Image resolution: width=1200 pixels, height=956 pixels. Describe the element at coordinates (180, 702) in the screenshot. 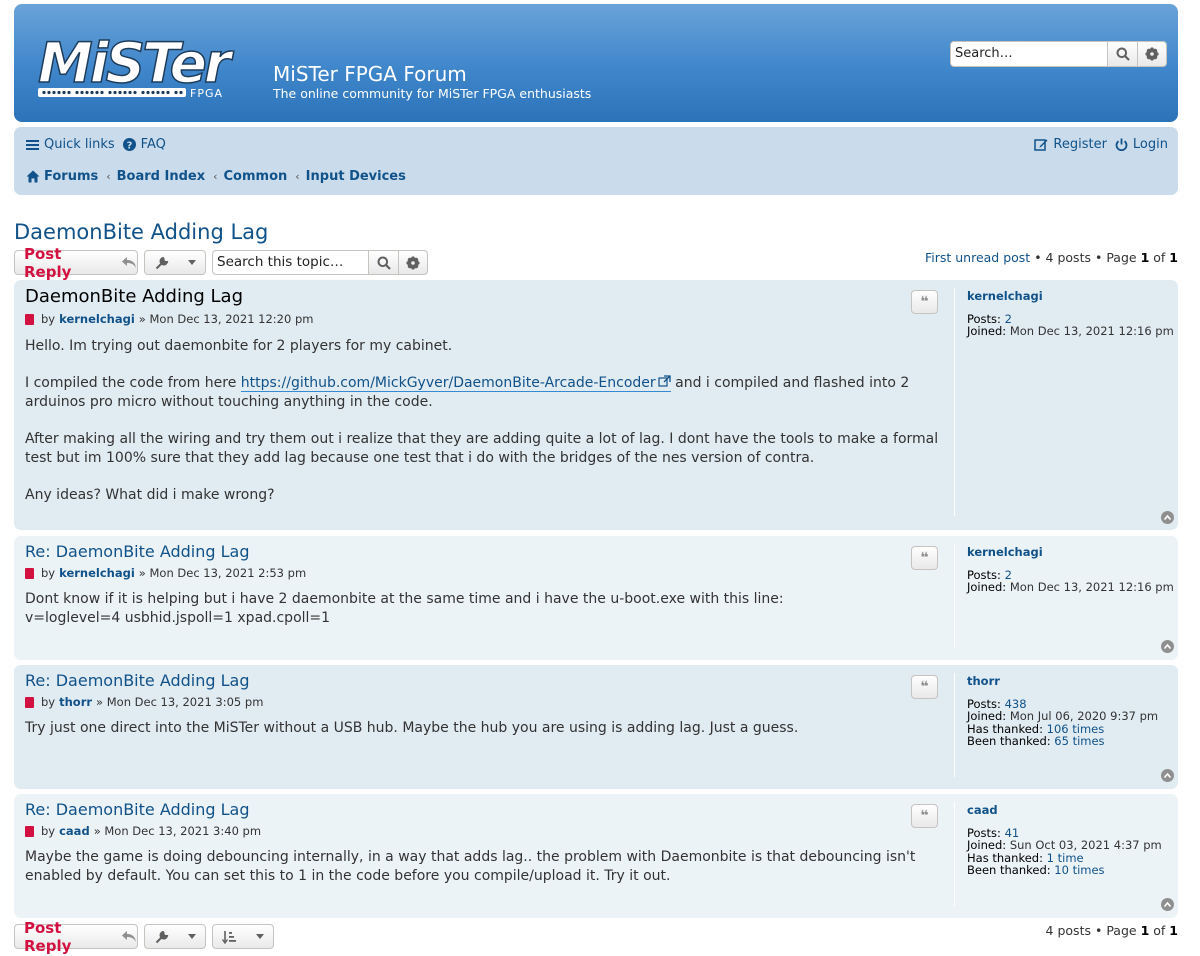

I see `post-date: » Mon Dec 13, 2021 3:05 pm` at that location.